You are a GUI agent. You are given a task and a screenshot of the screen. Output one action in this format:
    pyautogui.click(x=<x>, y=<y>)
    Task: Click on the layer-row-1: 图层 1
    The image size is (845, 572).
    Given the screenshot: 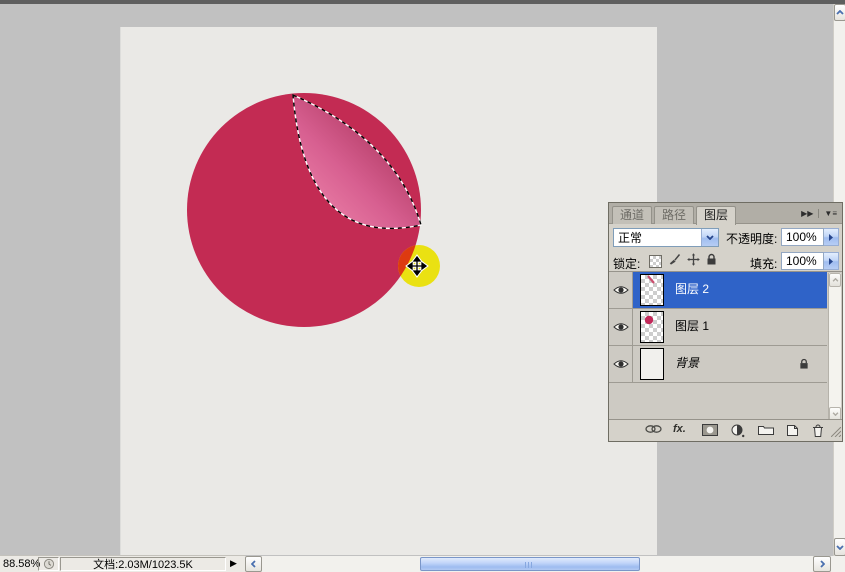 What is the action you would take?
    pyautogui.click(x=718, y=327)
    